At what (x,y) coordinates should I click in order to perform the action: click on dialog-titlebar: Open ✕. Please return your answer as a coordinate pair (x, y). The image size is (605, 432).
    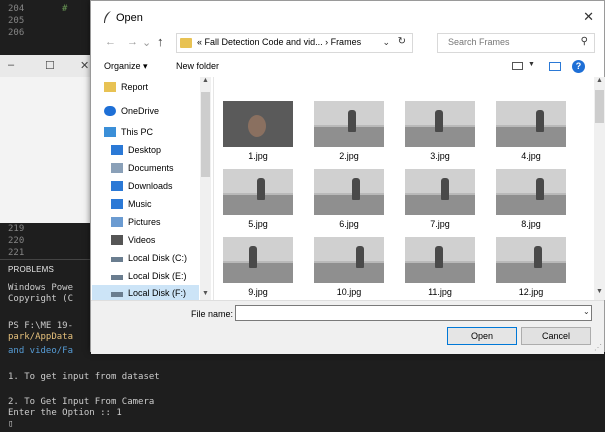
    Looking at the image, I should click on (347, 18).